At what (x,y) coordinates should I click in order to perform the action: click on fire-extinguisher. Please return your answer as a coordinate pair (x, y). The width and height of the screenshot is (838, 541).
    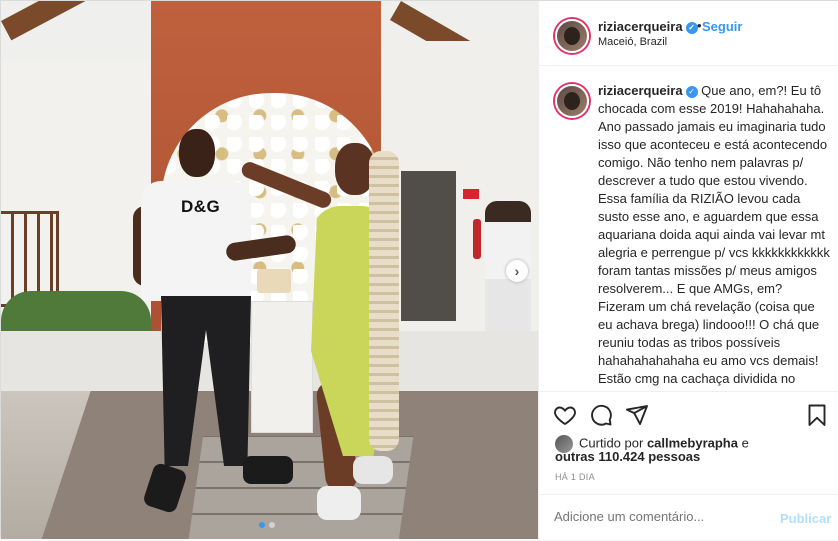
    Looking at the image, I should click on (477, 239).